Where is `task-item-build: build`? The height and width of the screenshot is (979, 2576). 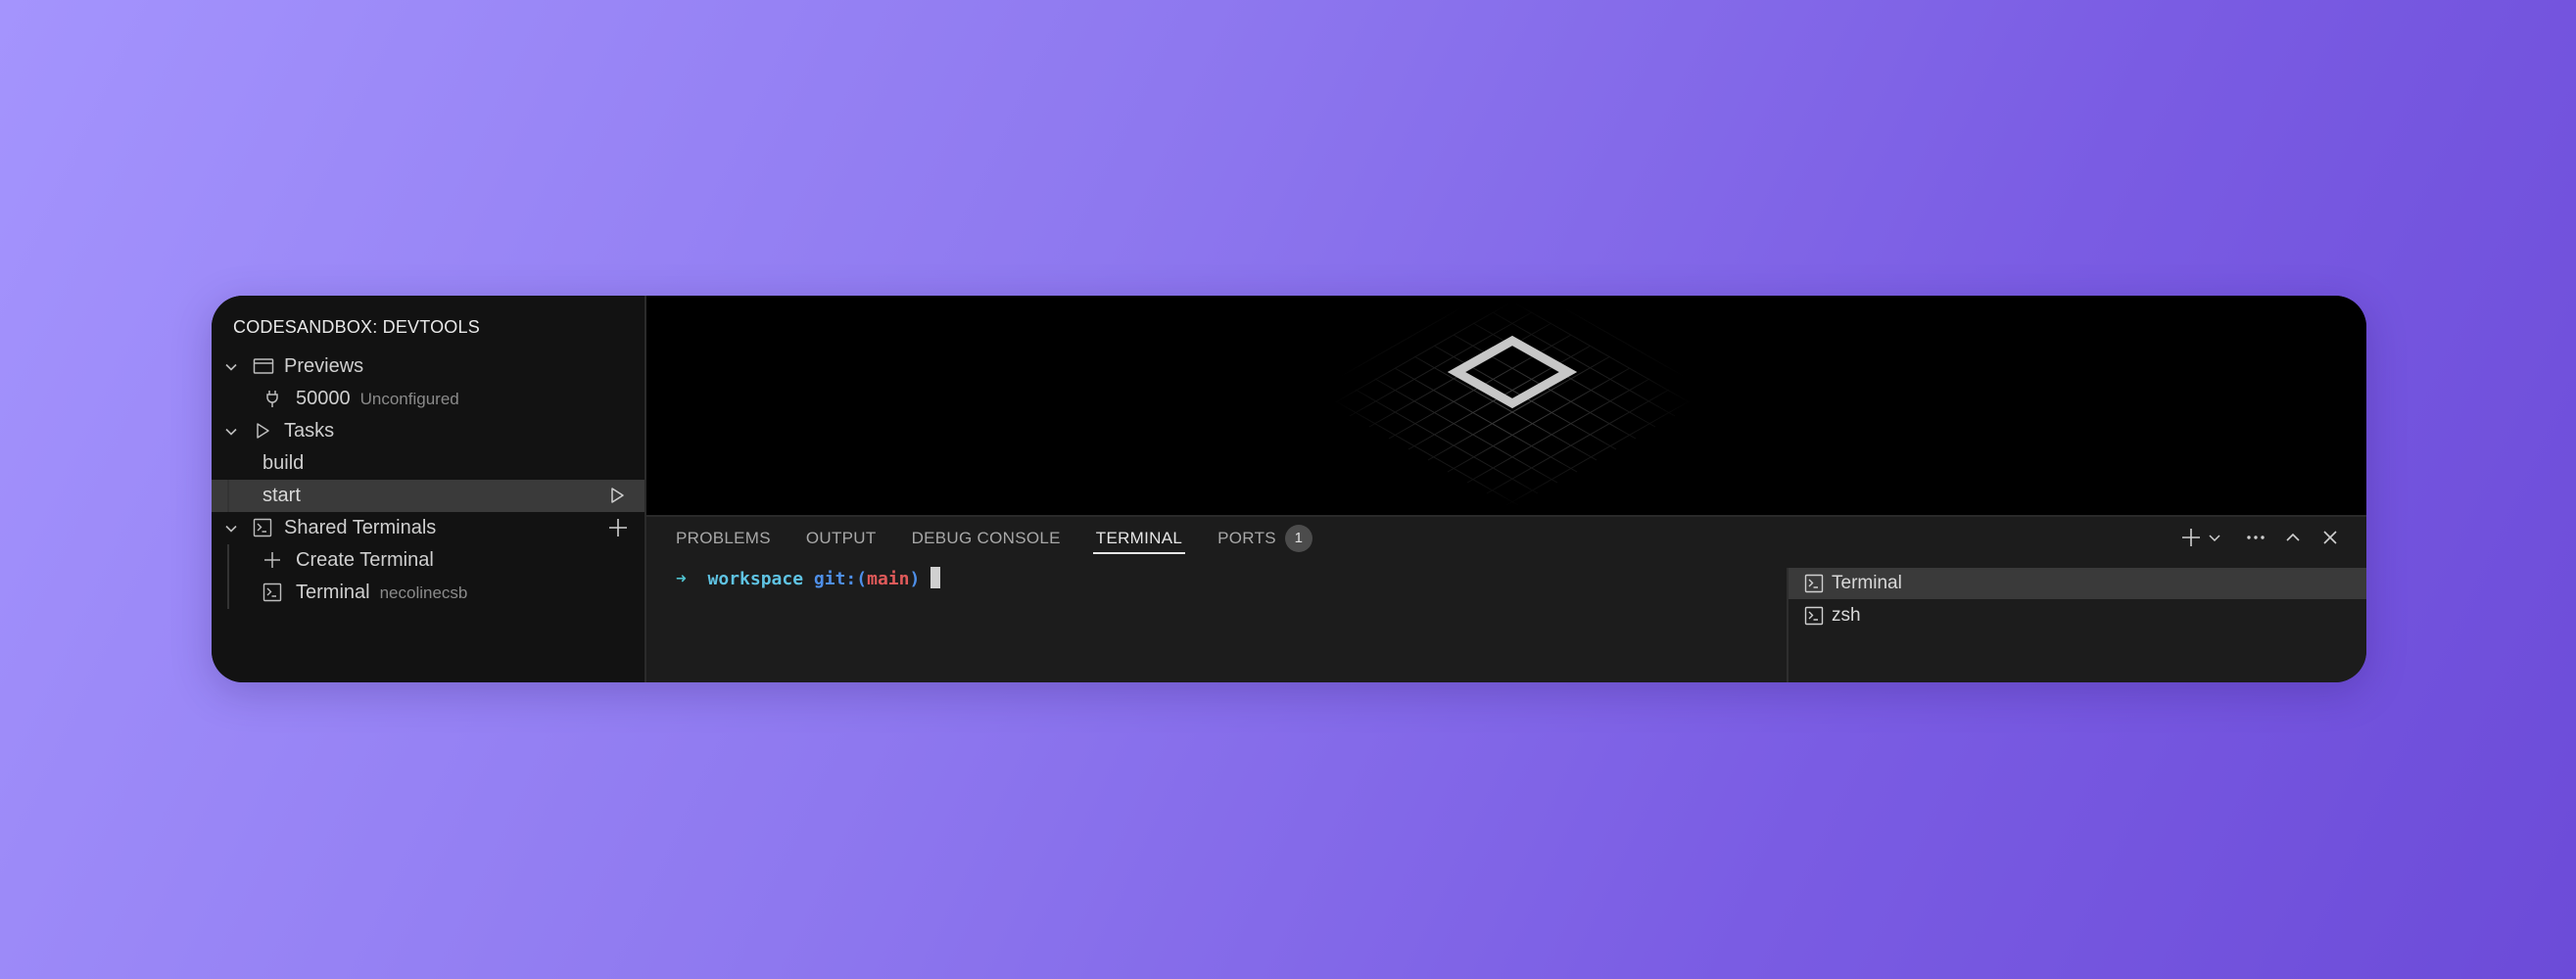
task-item-build: build is located at coordinates (428, 463).